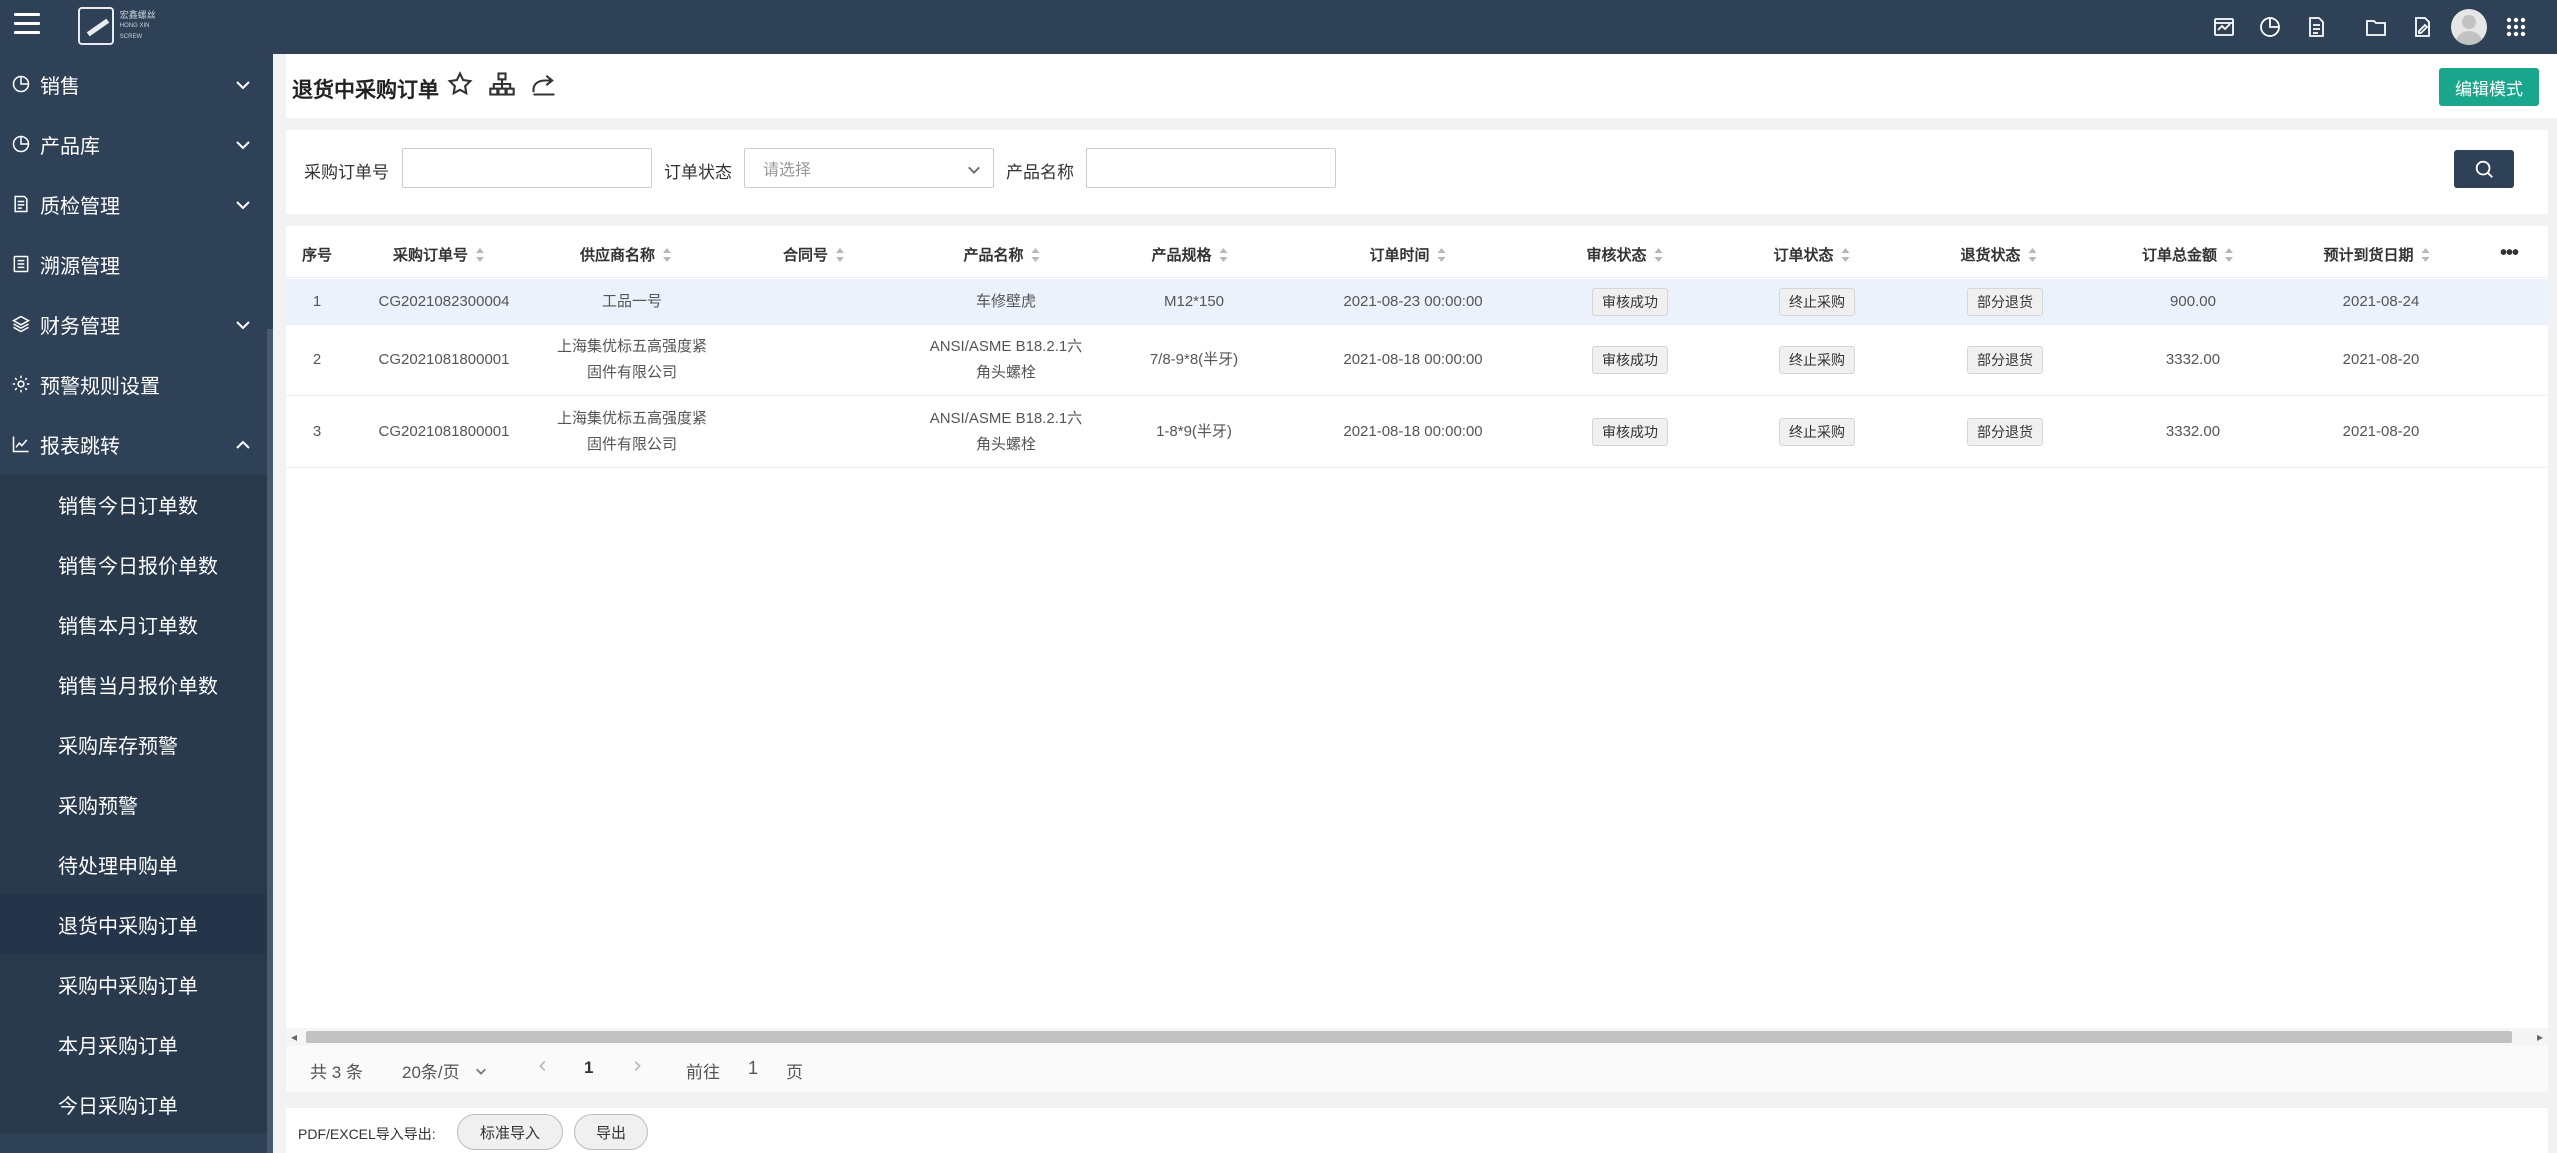 This screenshot has height=1153, width=2557. I want to click on column-header-contract: 合同号, so click(814, 254).